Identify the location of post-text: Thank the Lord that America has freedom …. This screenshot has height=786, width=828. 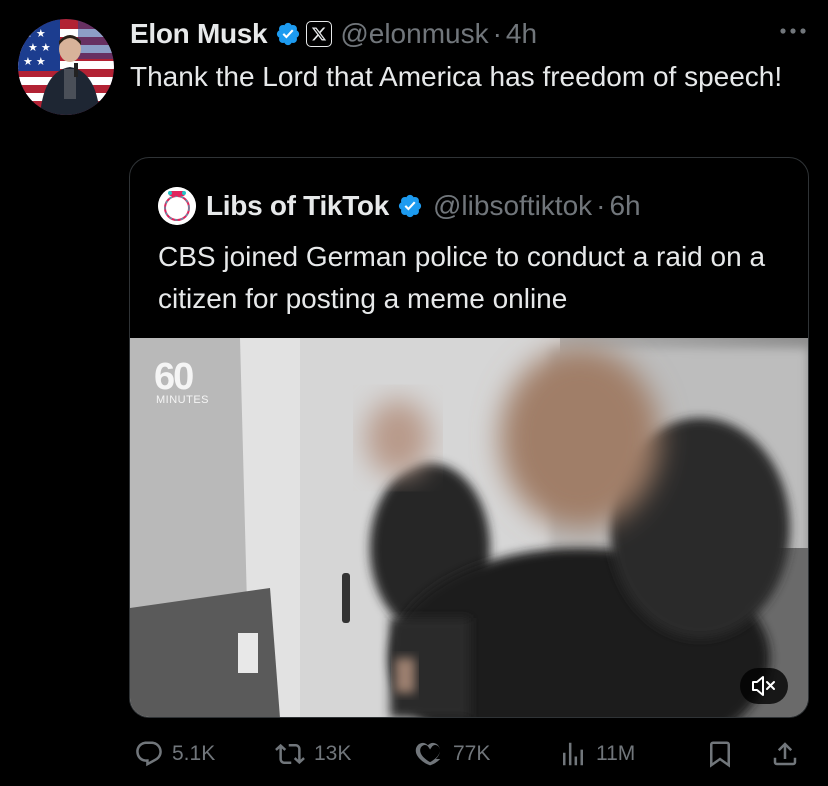
(456, 76).